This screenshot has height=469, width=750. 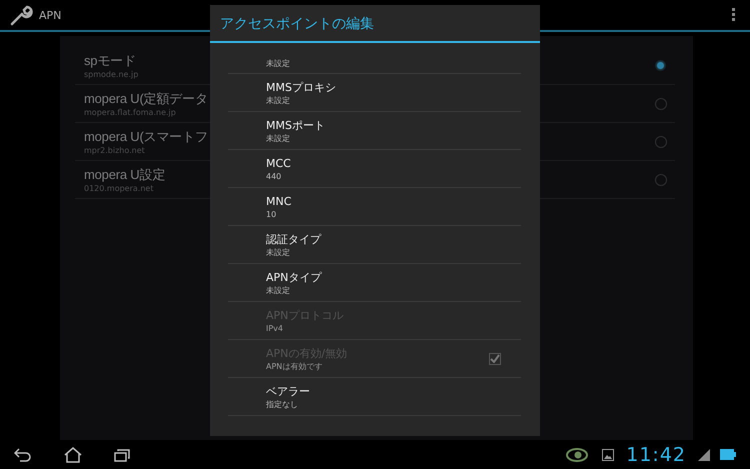 What do you see at coordinates (130, 112) in the screenshot?
I see `apn-address: mopera.flat.foma.ne.jp` at bounding box center [130, 112].